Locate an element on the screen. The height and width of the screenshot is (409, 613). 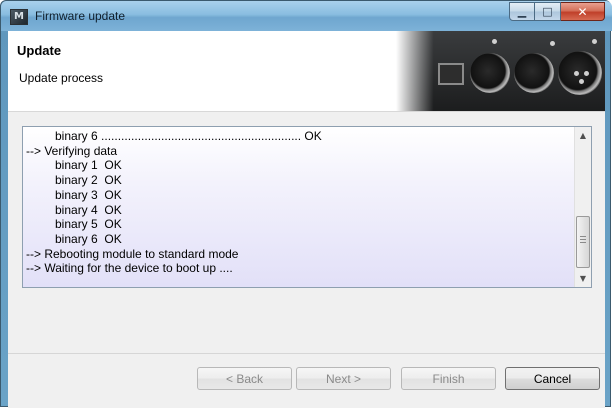
log-line: binary 3 OK is located at coordinates (88, 194).